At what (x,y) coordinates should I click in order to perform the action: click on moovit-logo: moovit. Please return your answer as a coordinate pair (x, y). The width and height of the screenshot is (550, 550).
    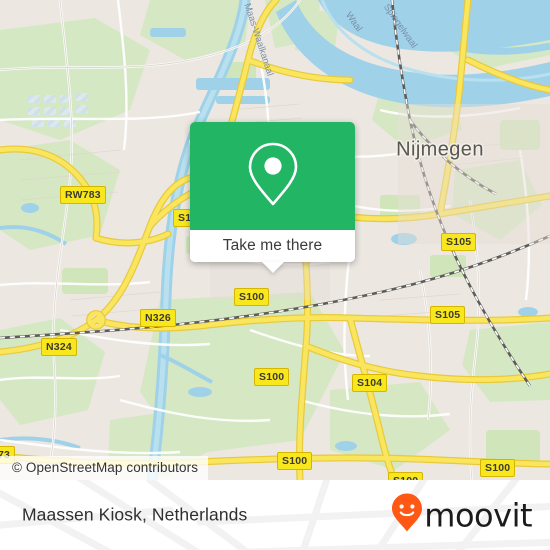
    Looking at the image, I should click on (461, 515).